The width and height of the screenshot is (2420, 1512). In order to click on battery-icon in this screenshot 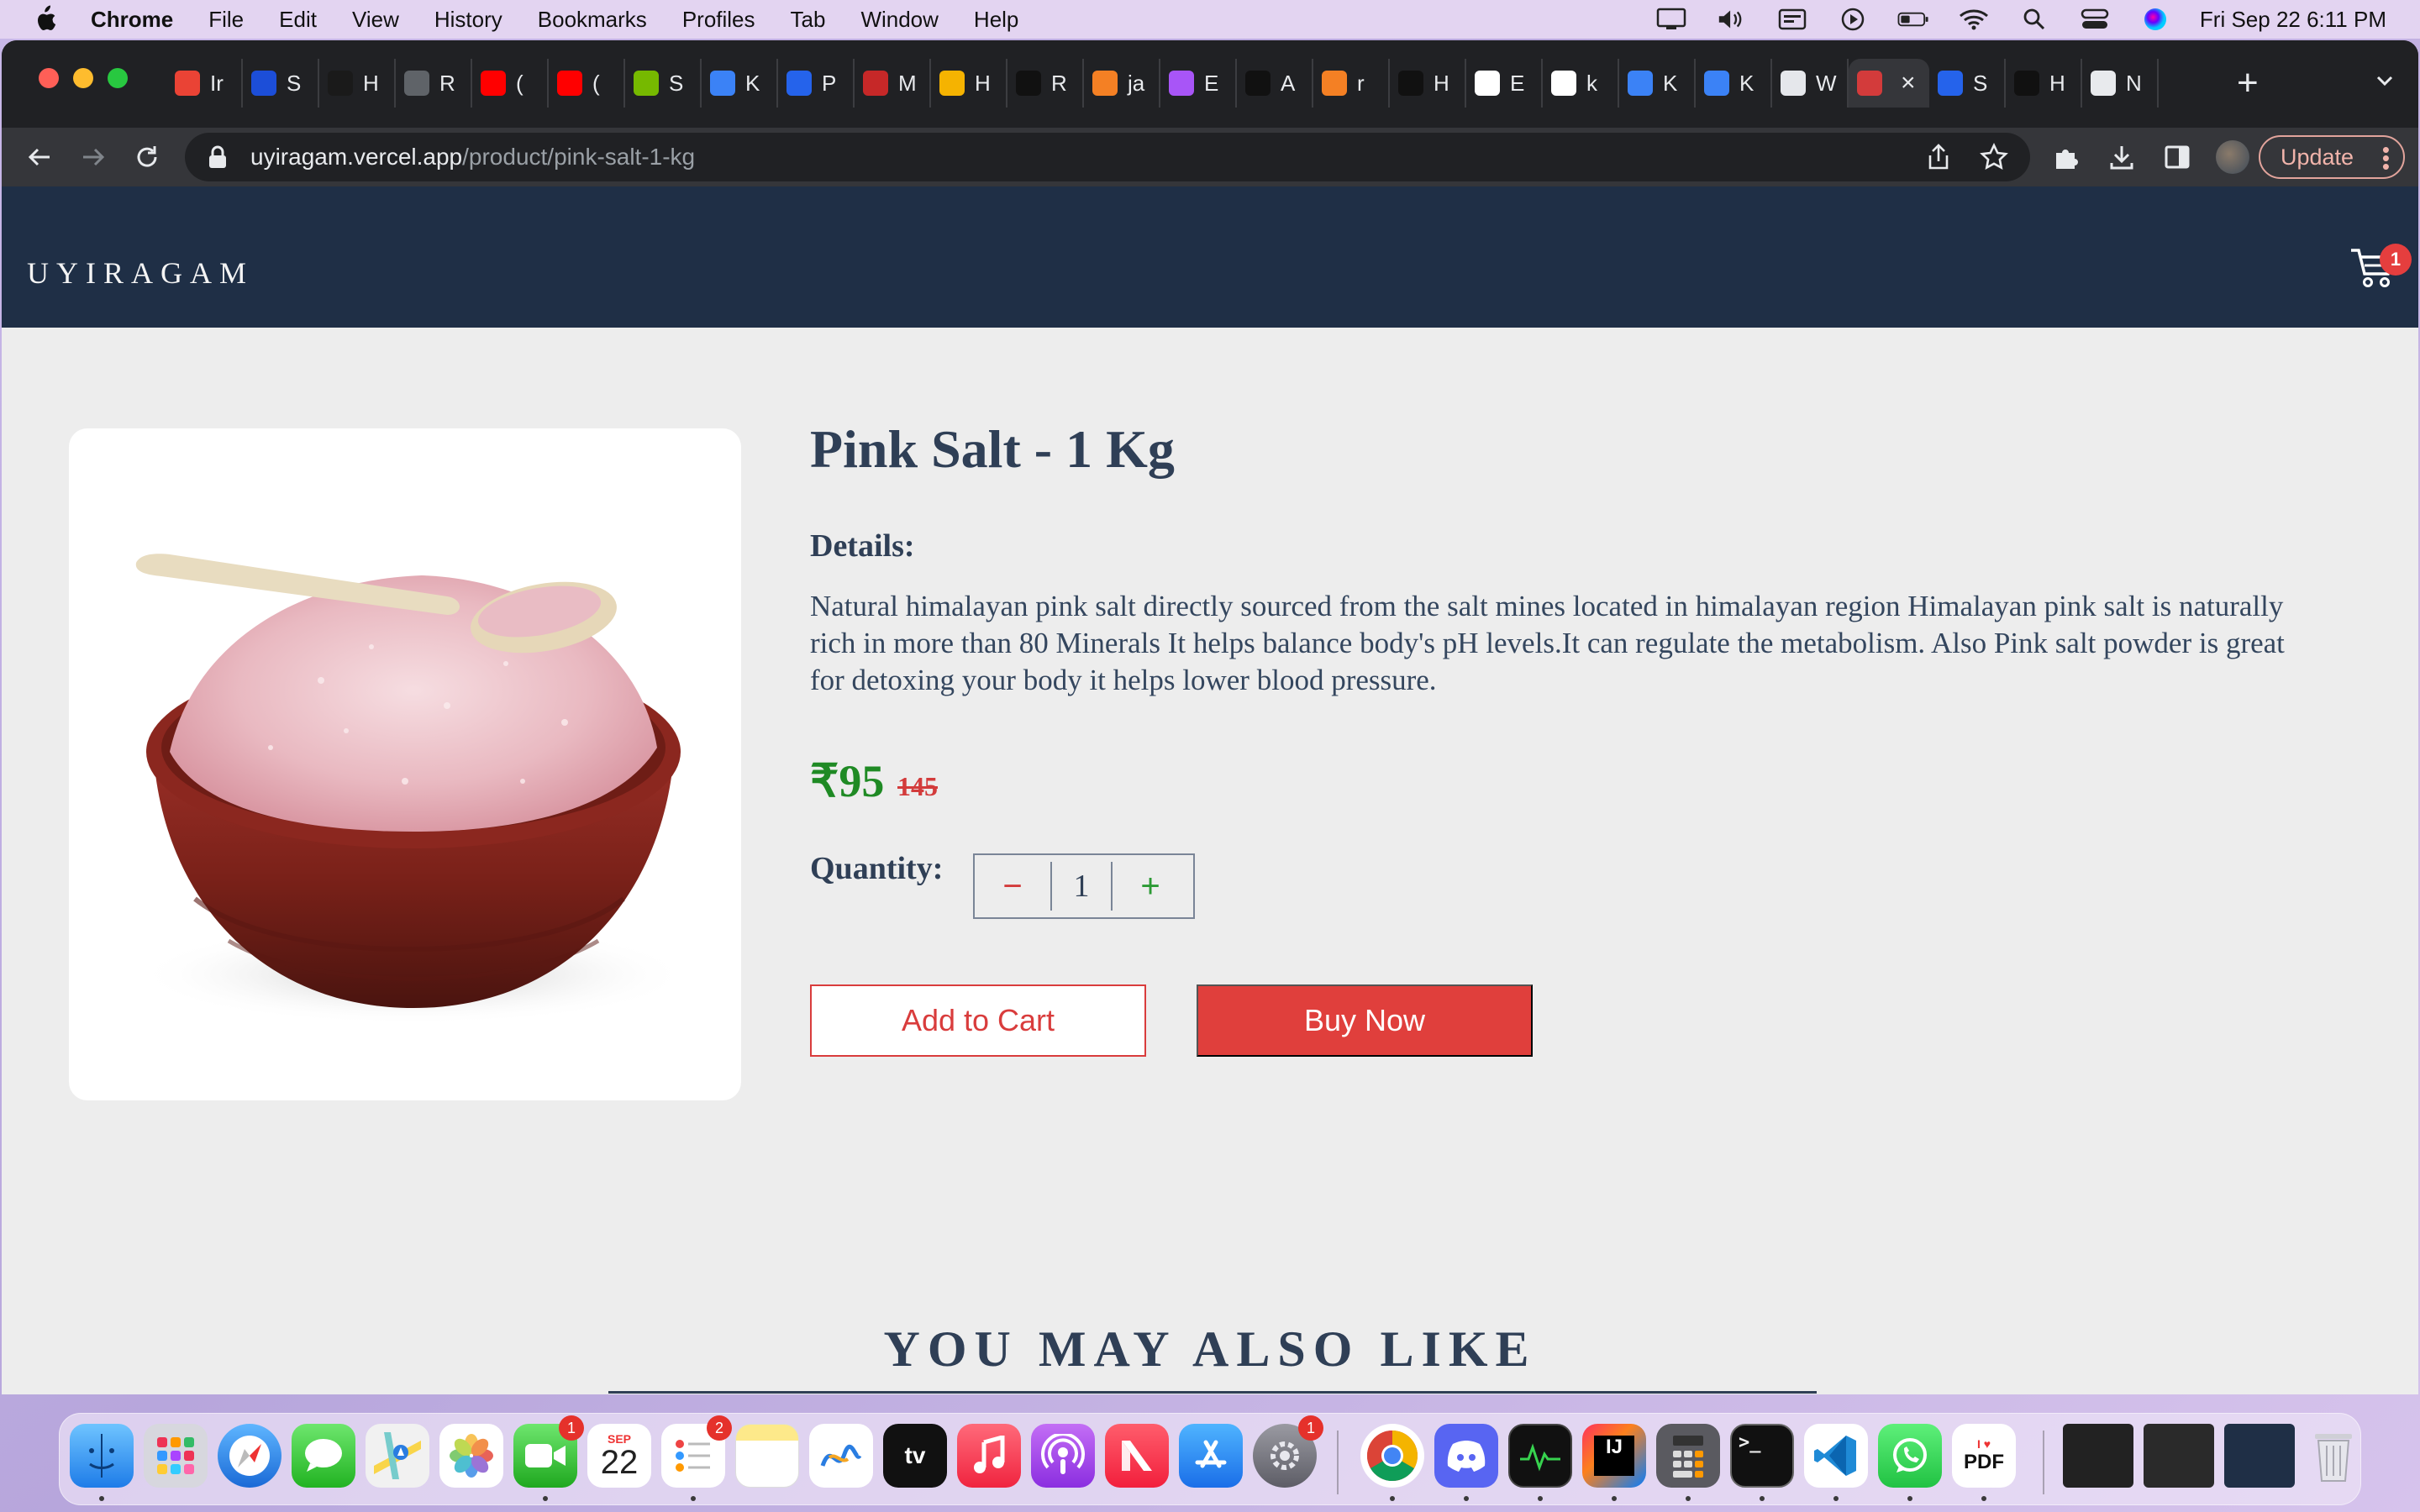, I will do `click(1913, 19)`.